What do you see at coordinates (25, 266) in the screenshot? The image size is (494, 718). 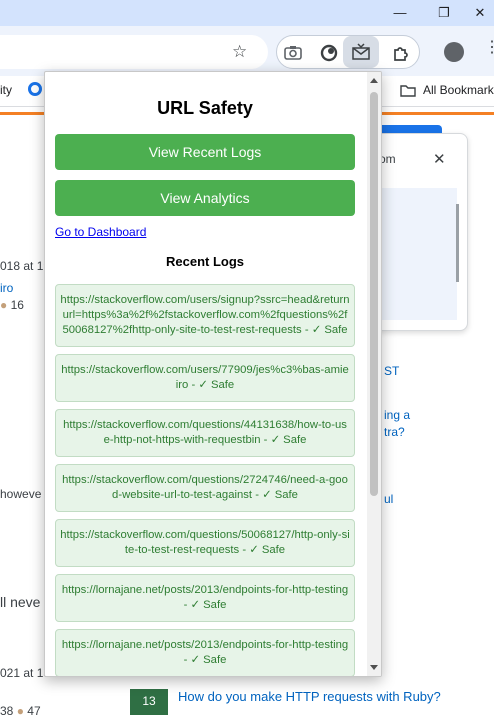 I see `bg-text: 018 at 19` at bounding box center [25, 266].